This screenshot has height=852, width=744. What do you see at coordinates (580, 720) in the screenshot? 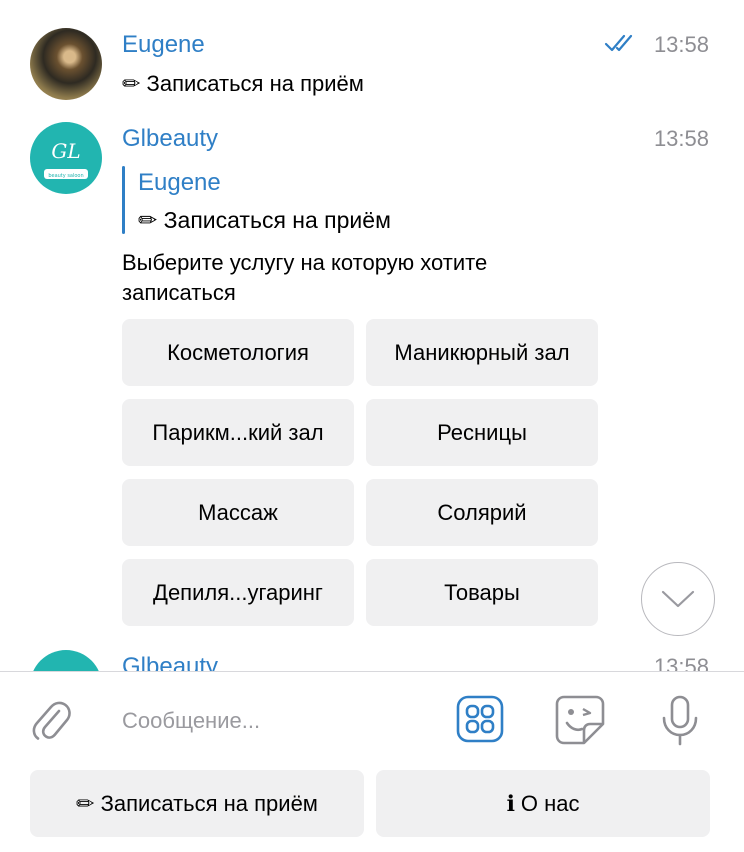
I see `sticker-icon` at bounding box center [580, 720].